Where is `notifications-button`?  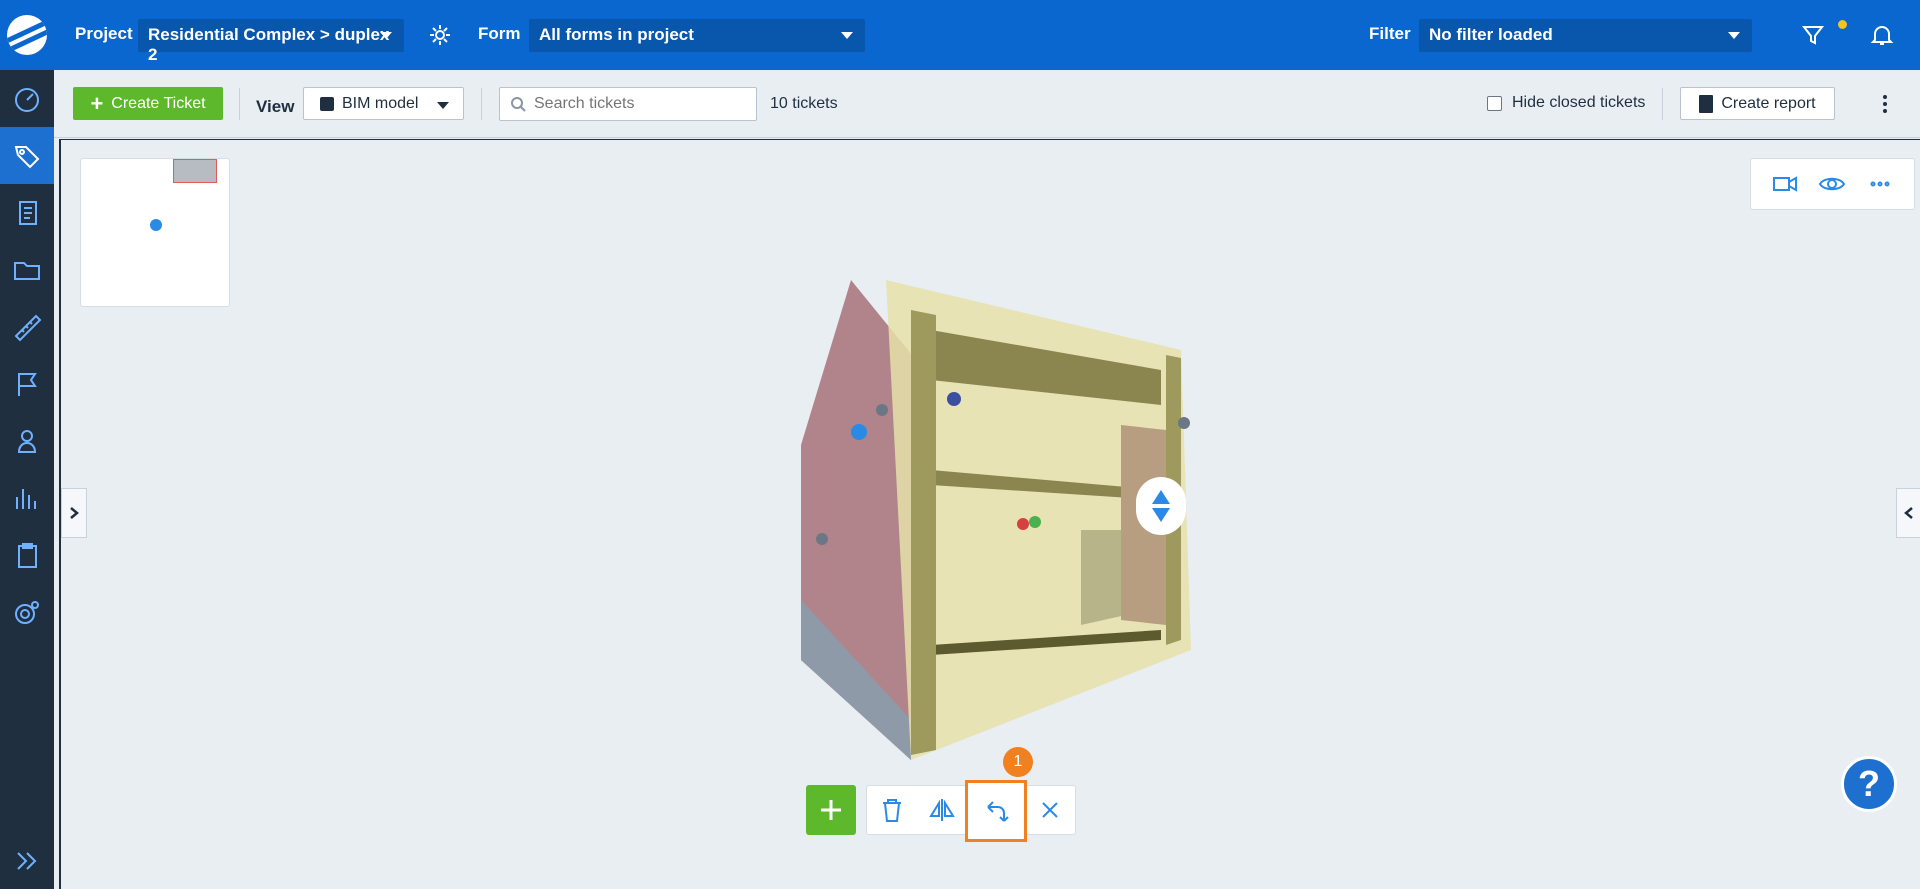 notifications-button is located at coordinates (1882, 35).